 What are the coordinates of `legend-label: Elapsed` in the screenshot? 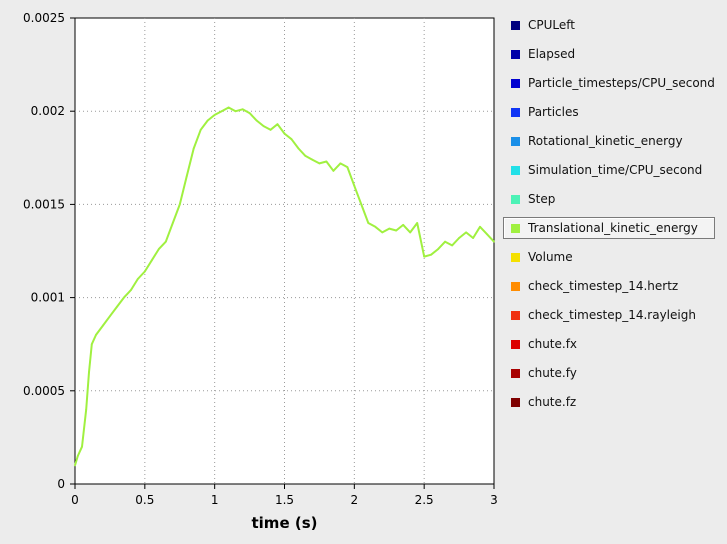 It's located at (552, 54).